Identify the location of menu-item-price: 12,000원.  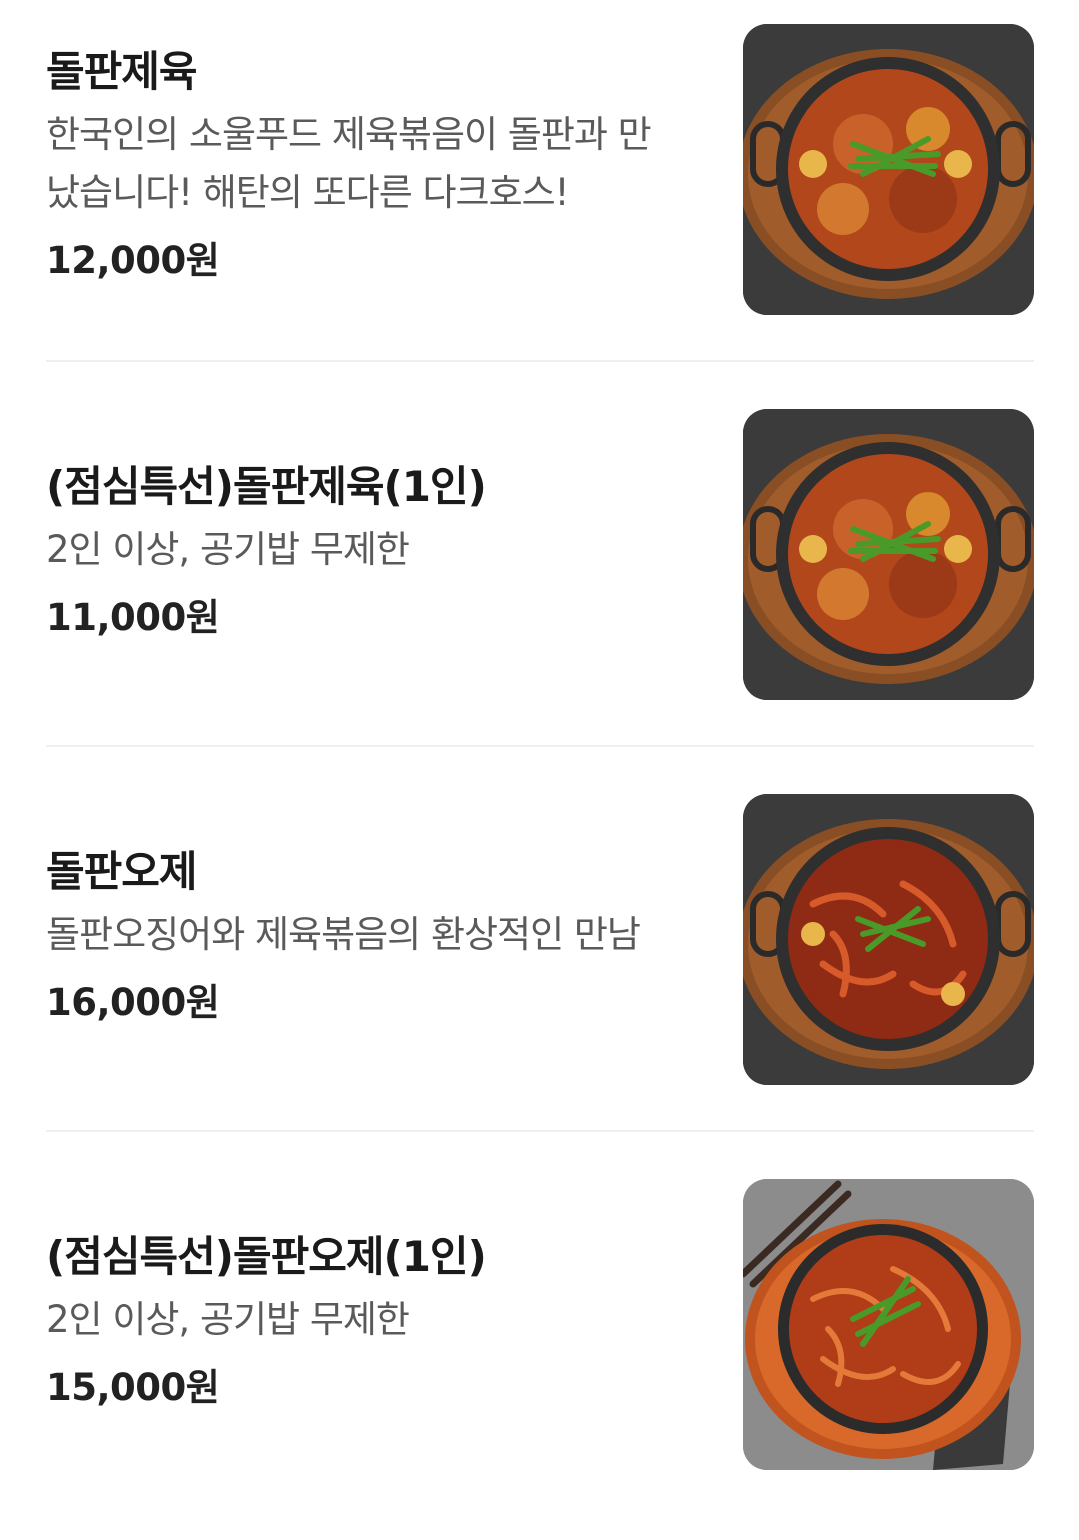
(133, 260).